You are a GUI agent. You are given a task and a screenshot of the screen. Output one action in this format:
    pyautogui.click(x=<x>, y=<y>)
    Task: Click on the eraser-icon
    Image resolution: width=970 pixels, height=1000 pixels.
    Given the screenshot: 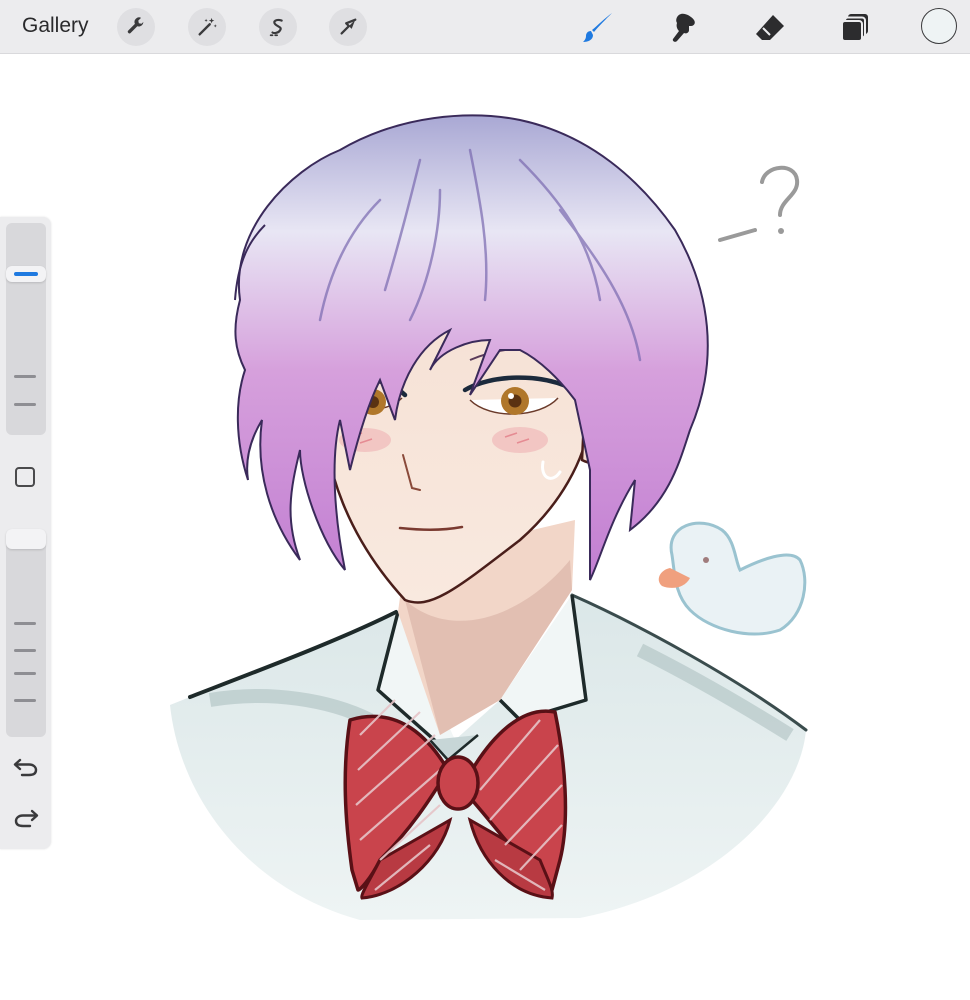 What is the action you would take?
    pyautogui.click(x=770, y=27)
    